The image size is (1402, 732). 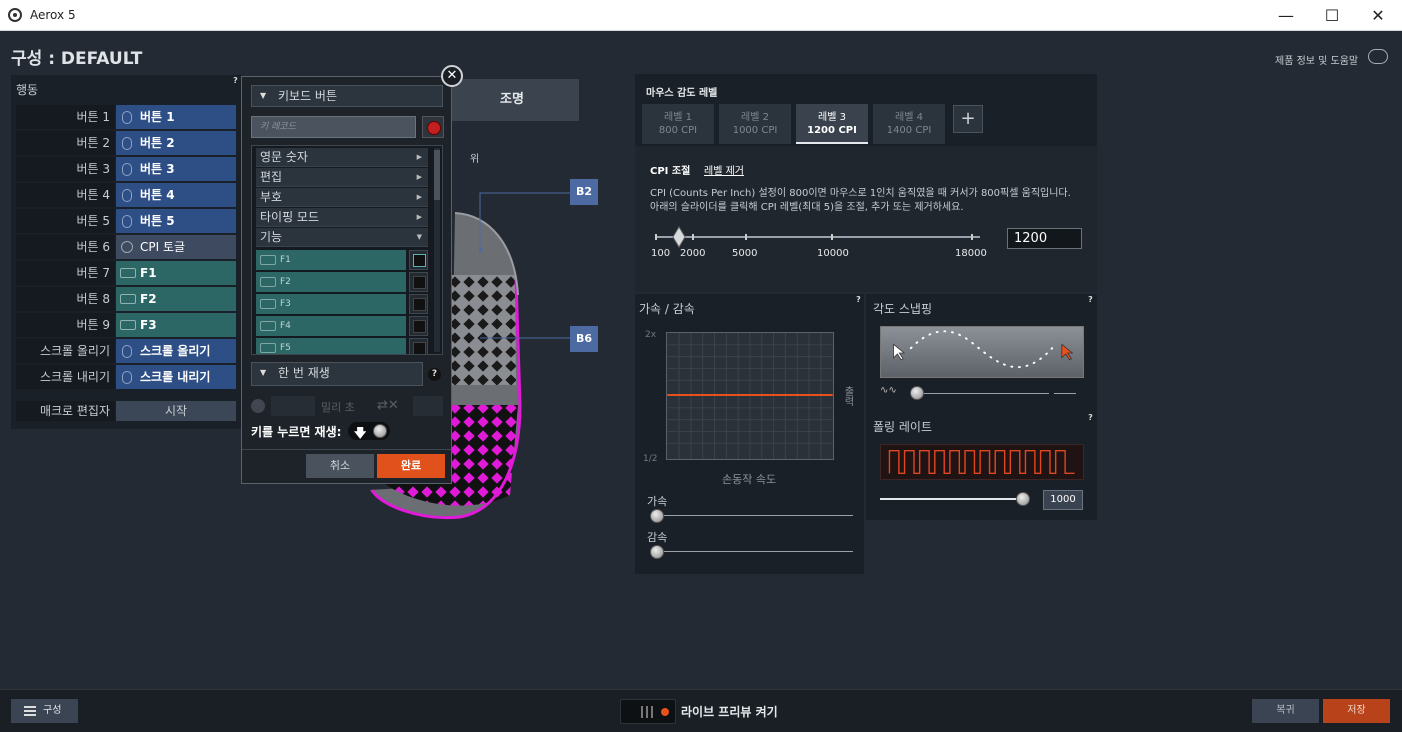 I want to click on actions-help-icon: ?, so click(x=235, y=80).